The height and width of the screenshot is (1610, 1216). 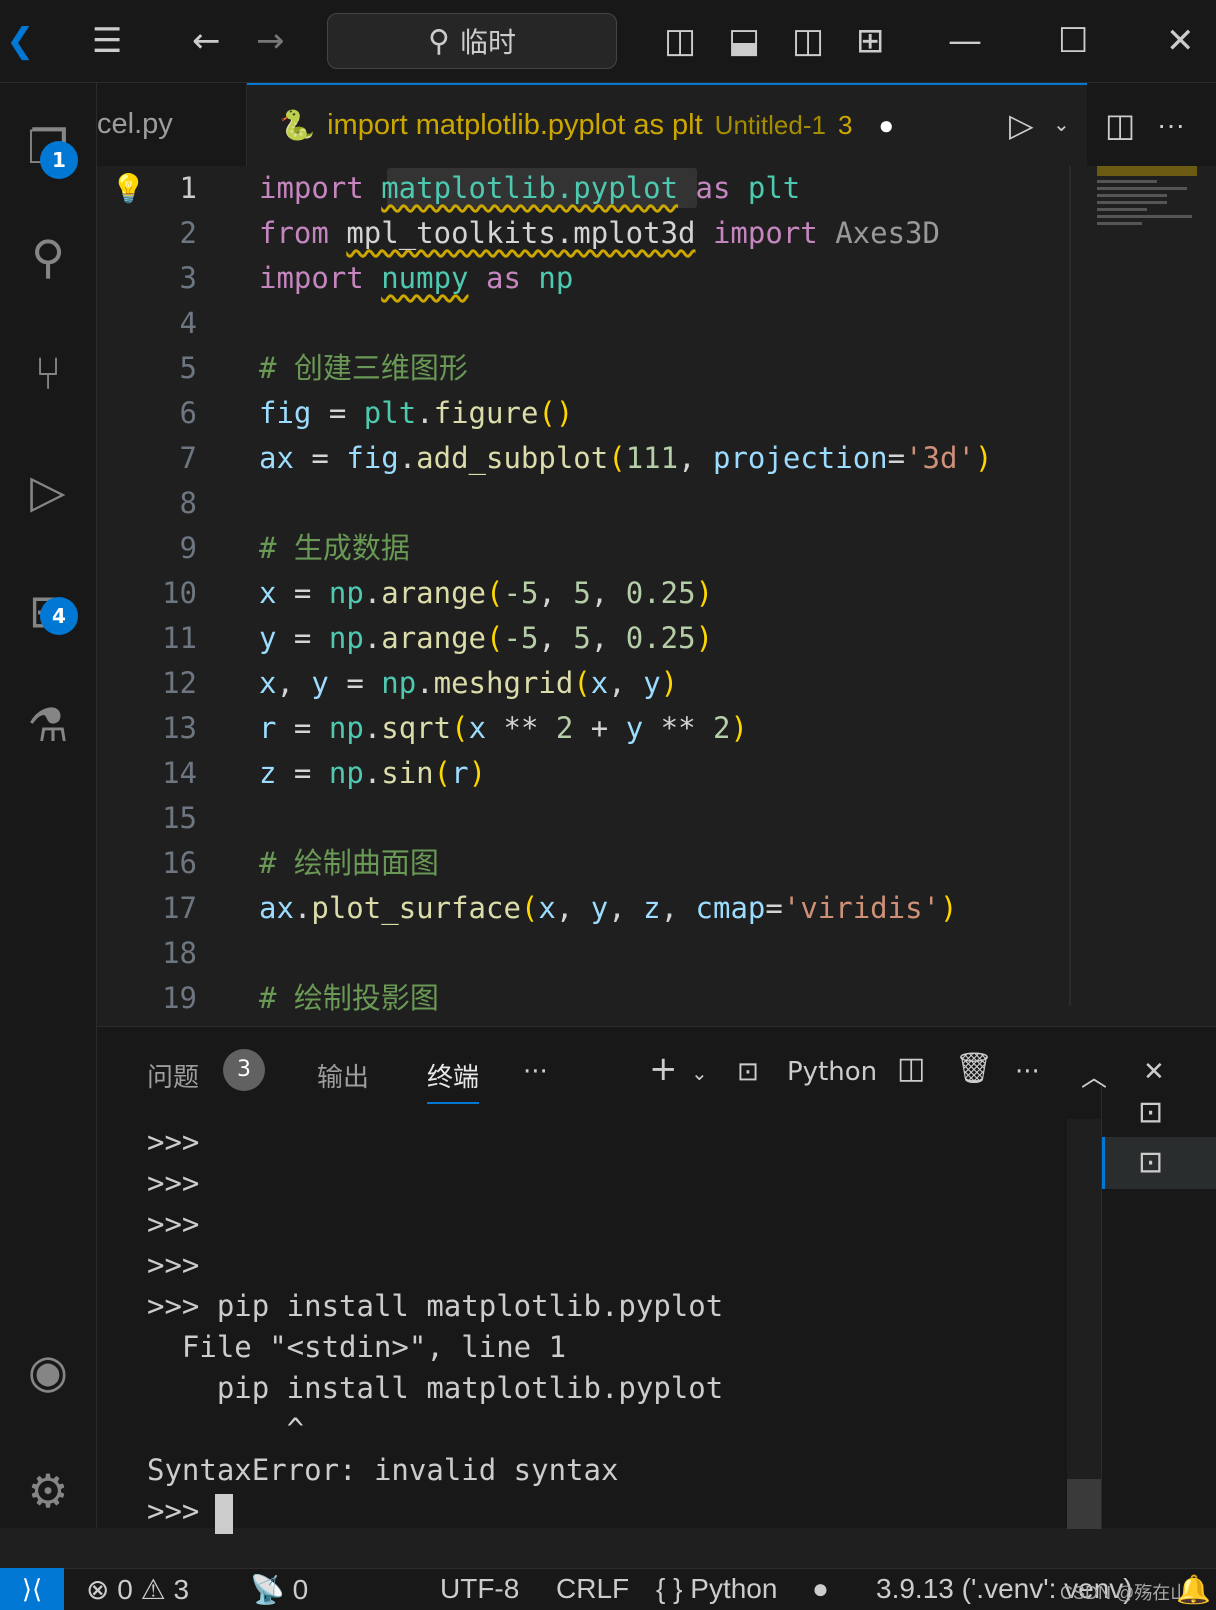 What do you see at coordinates (597, 278) in the screenshot?
I see `code-line: 3 import numpy as np` at bounding box center [597, 278].